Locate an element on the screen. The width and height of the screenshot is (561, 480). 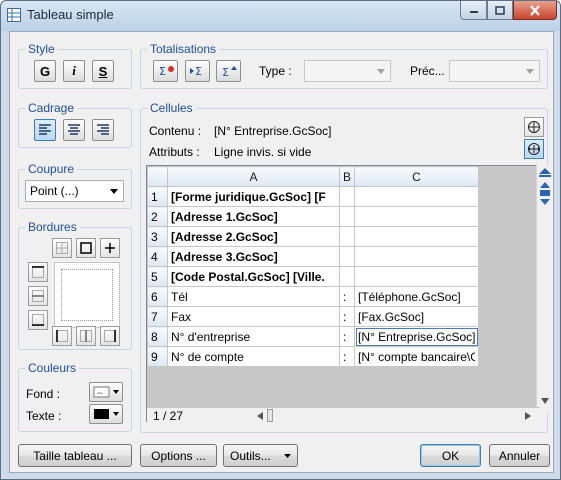
table-row: 3 [Adresse 2.GcSoc] is located at coordinates (313, 236).